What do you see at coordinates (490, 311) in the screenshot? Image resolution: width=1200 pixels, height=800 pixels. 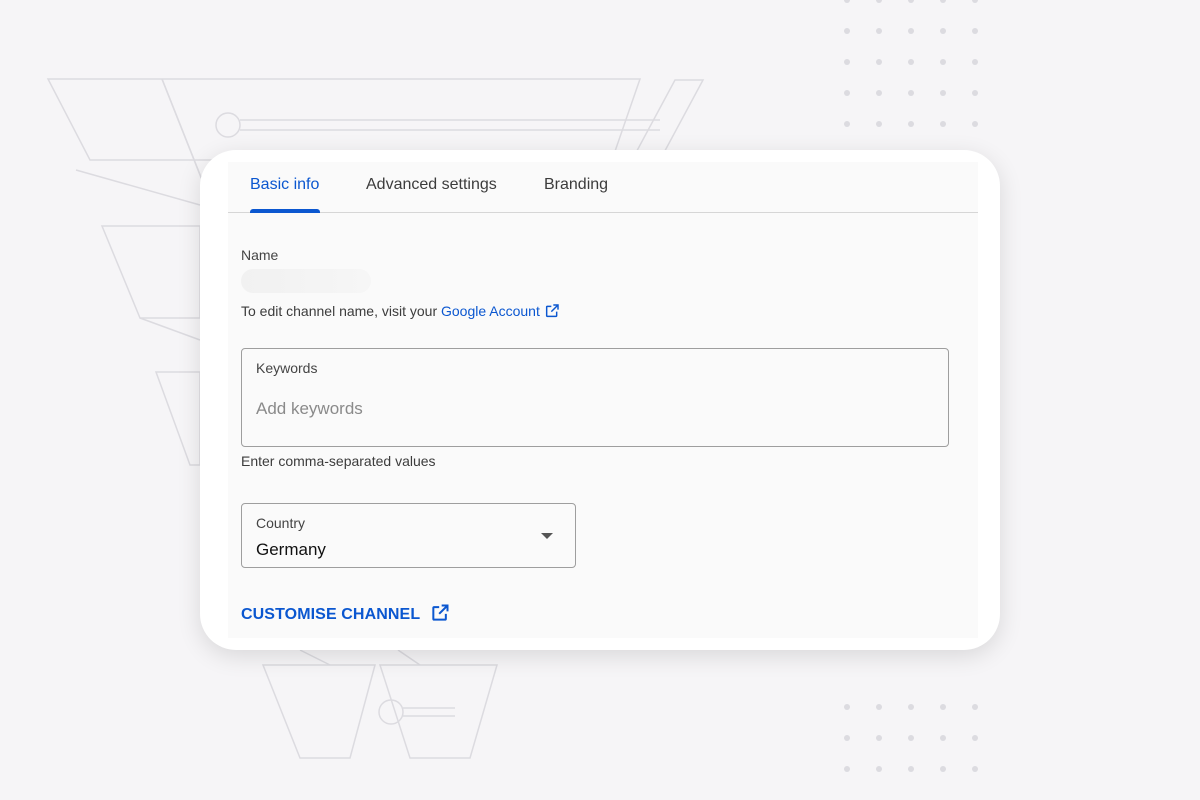 I see `google-account-link-label: Google Account` at bounding box center [490, 311].